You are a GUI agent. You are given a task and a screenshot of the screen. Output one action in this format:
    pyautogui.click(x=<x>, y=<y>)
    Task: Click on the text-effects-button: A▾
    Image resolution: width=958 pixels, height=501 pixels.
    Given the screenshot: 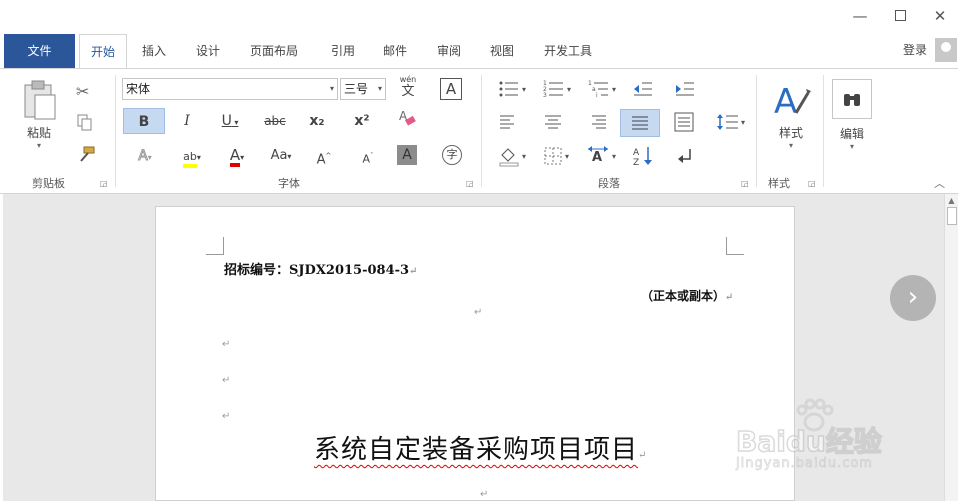 What is the action you would take?
    pyautogui.click(x=145, y=156)
    